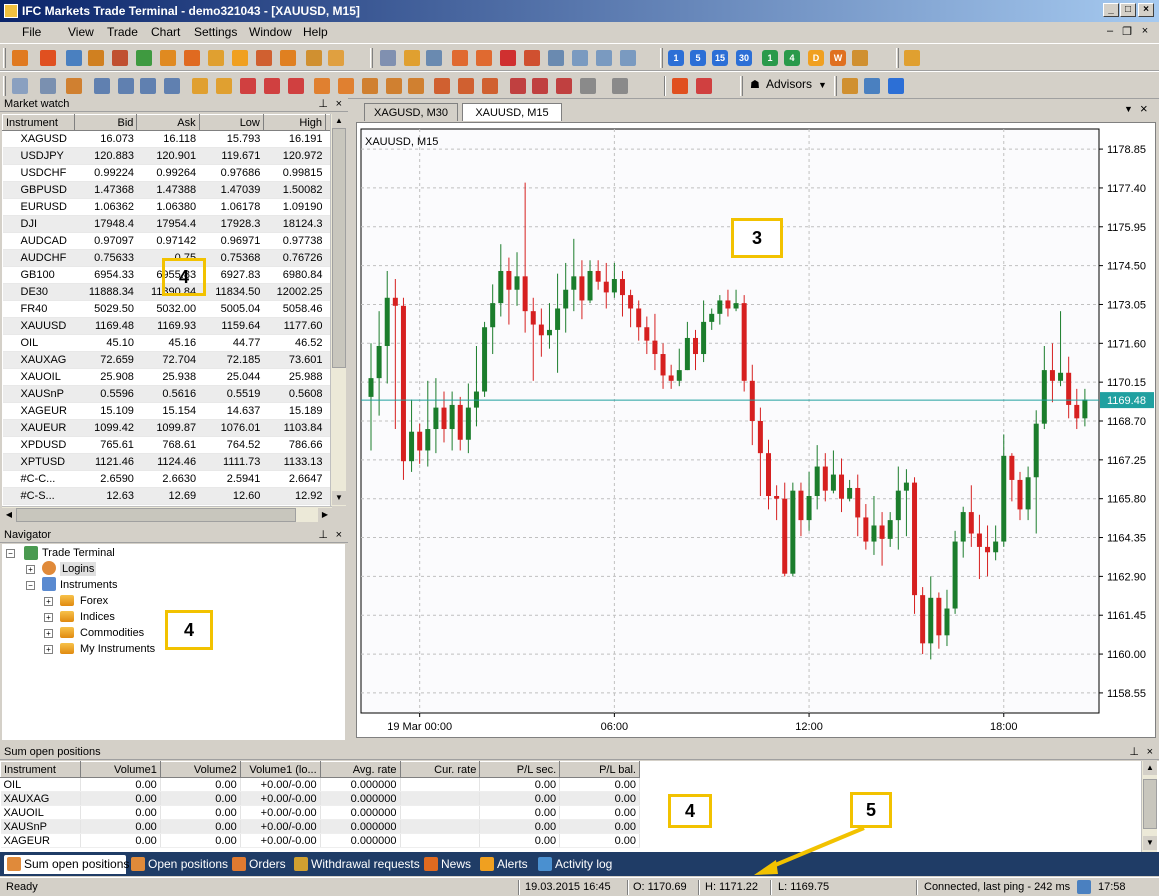 Image resolution: width=1159 pixels, height=896 pixels. What do you see at coordinates (484, 58) in the screenshot?
I see `zoom-out-icon` at bounding box center [484, 58].